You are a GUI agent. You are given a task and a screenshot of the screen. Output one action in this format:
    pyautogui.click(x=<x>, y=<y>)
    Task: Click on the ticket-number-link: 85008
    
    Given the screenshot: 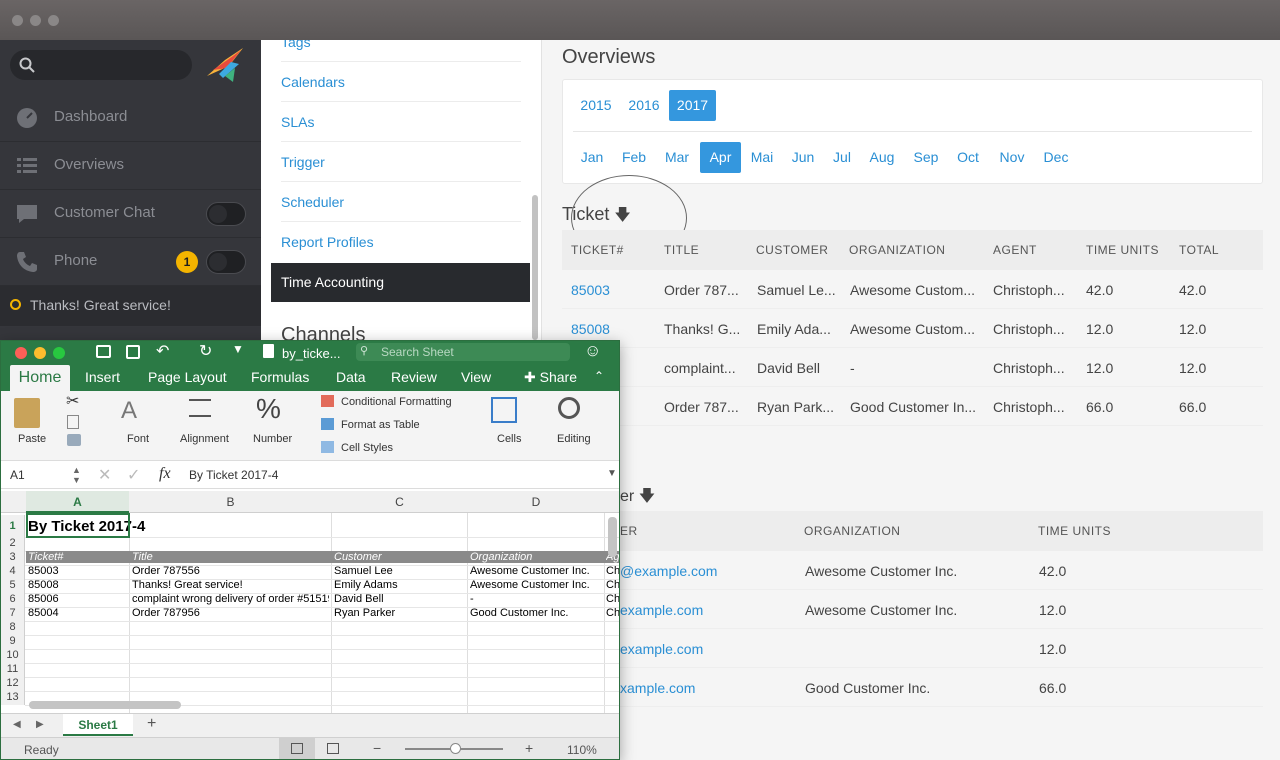 What is the action you would take?
    pyautogui.click(x=590, y=329)
    